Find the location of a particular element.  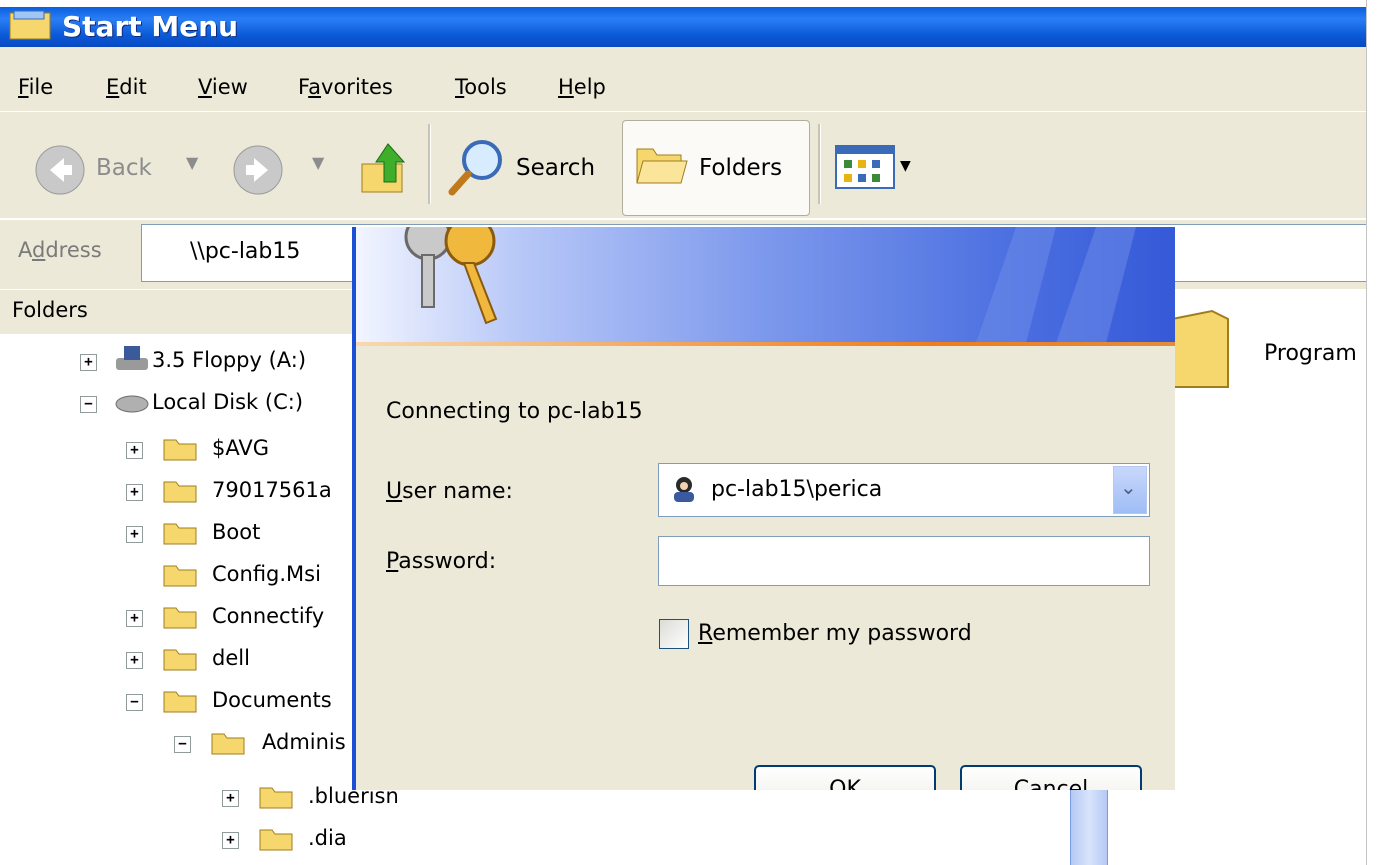

tree-item-folder: + Connectify is located at coordinates (177, 618).